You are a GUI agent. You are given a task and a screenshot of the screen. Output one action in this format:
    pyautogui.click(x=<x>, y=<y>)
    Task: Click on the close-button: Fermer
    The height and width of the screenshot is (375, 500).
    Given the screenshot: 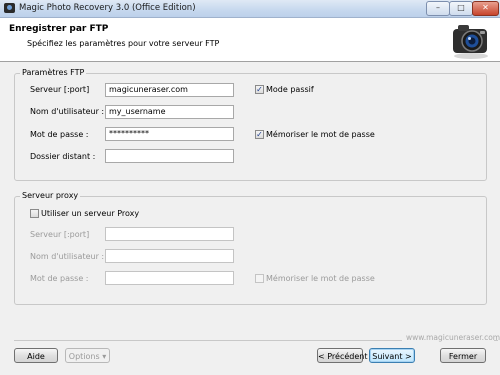 What is the action you would take?
    pyautogui.click(x=463, y=355)
    